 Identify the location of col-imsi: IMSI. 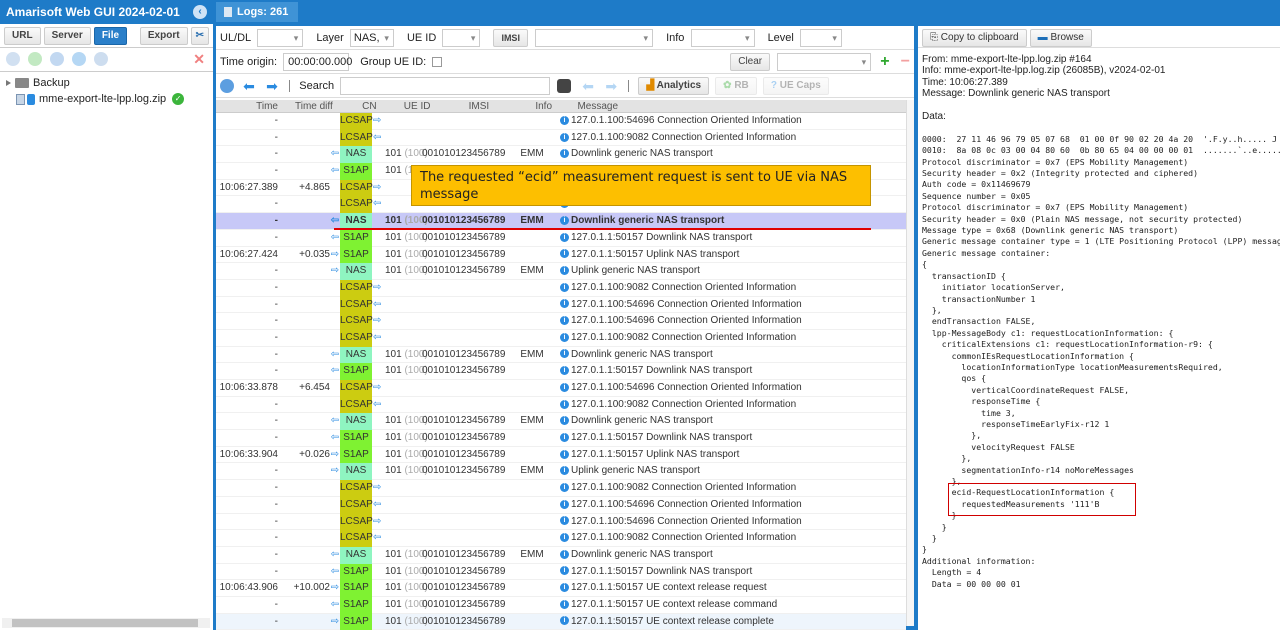
(479, 106).